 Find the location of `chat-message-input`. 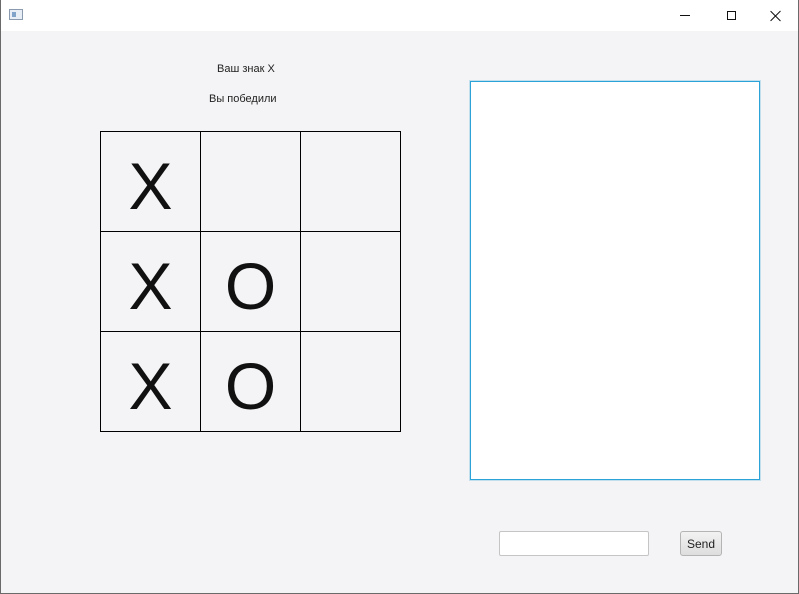

chat-message-input is located at coordinates (574, 543).